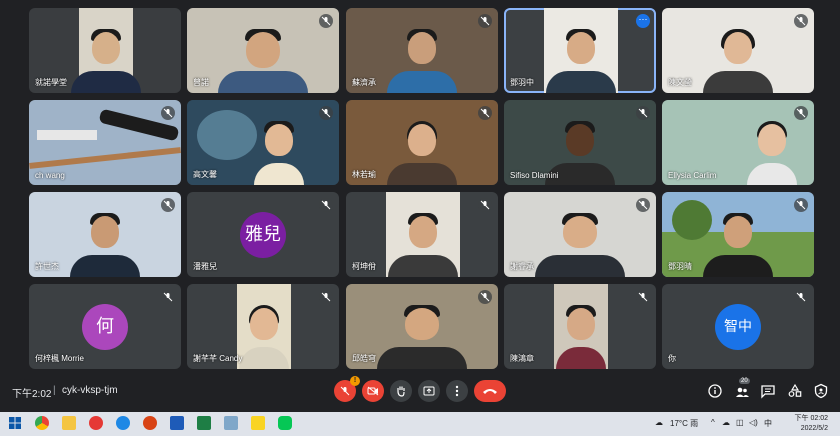  I want to click on participant-name: 你, so click(672, 358).